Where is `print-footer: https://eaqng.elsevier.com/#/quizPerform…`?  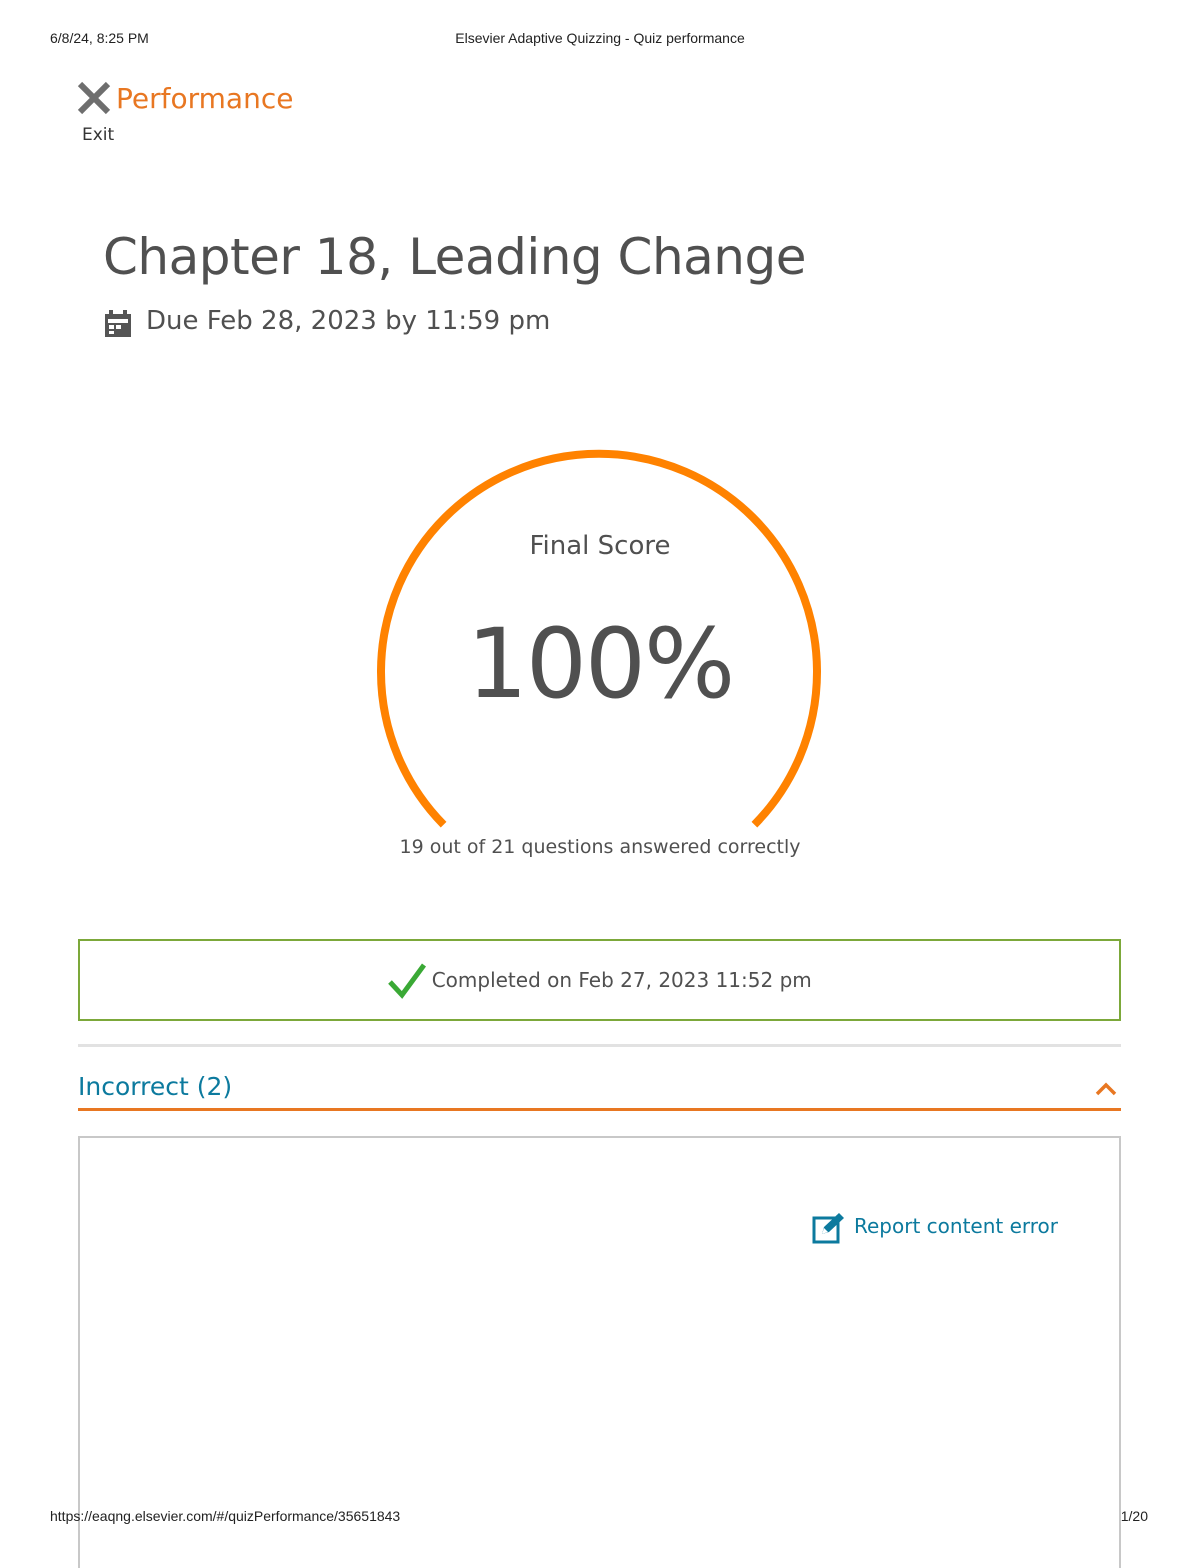
print-footer: https://eaqng.elsevier.com/#/quizPerform… is located at coordinates (600, 1518).